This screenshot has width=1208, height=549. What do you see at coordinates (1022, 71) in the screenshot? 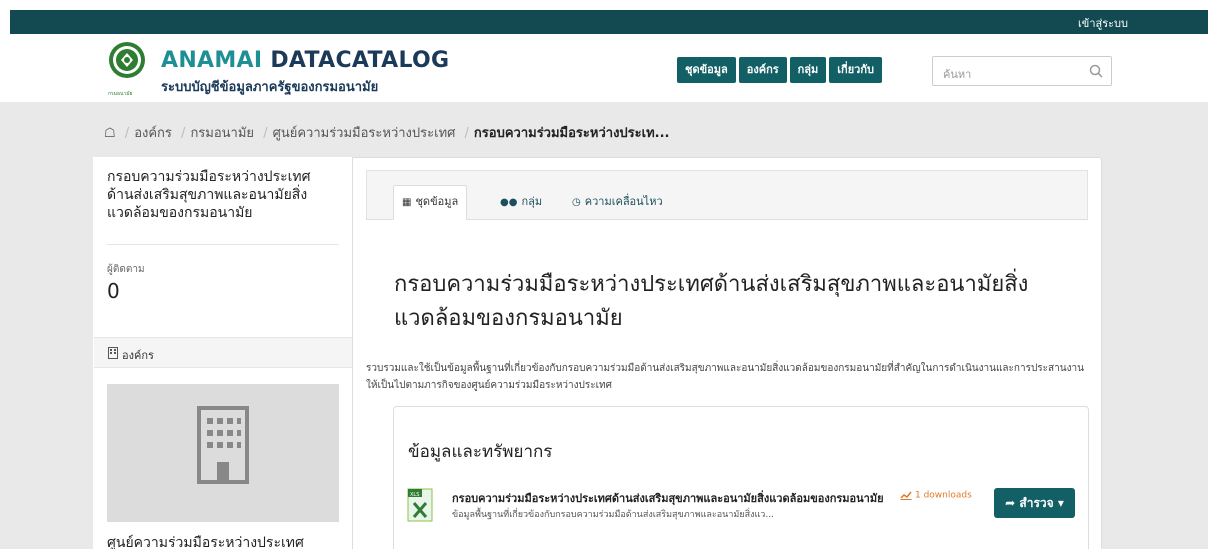
I see `search-input: ค้นหา` at bounding box center [1022, 71].